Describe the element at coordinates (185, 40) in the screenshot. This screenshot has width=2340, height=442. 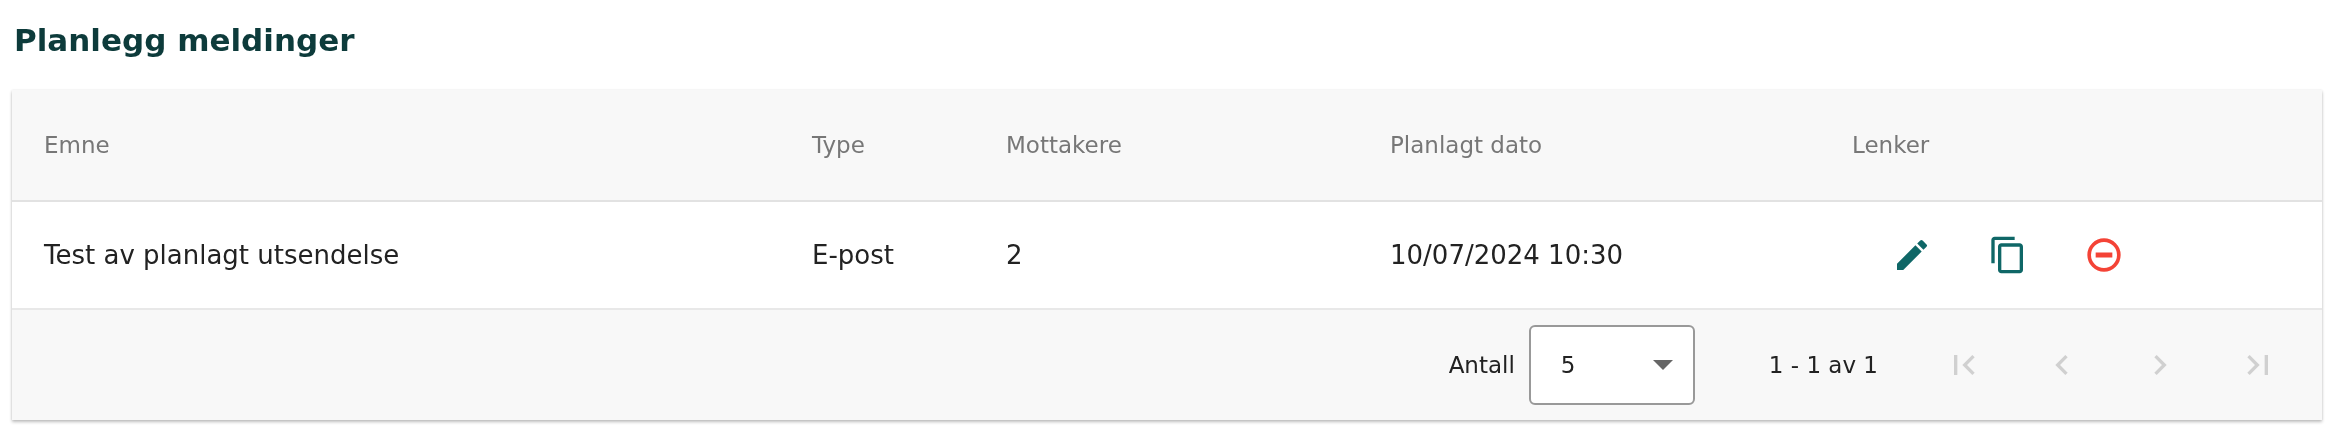
I see `page-title: Planlegg meldinger` at that location.